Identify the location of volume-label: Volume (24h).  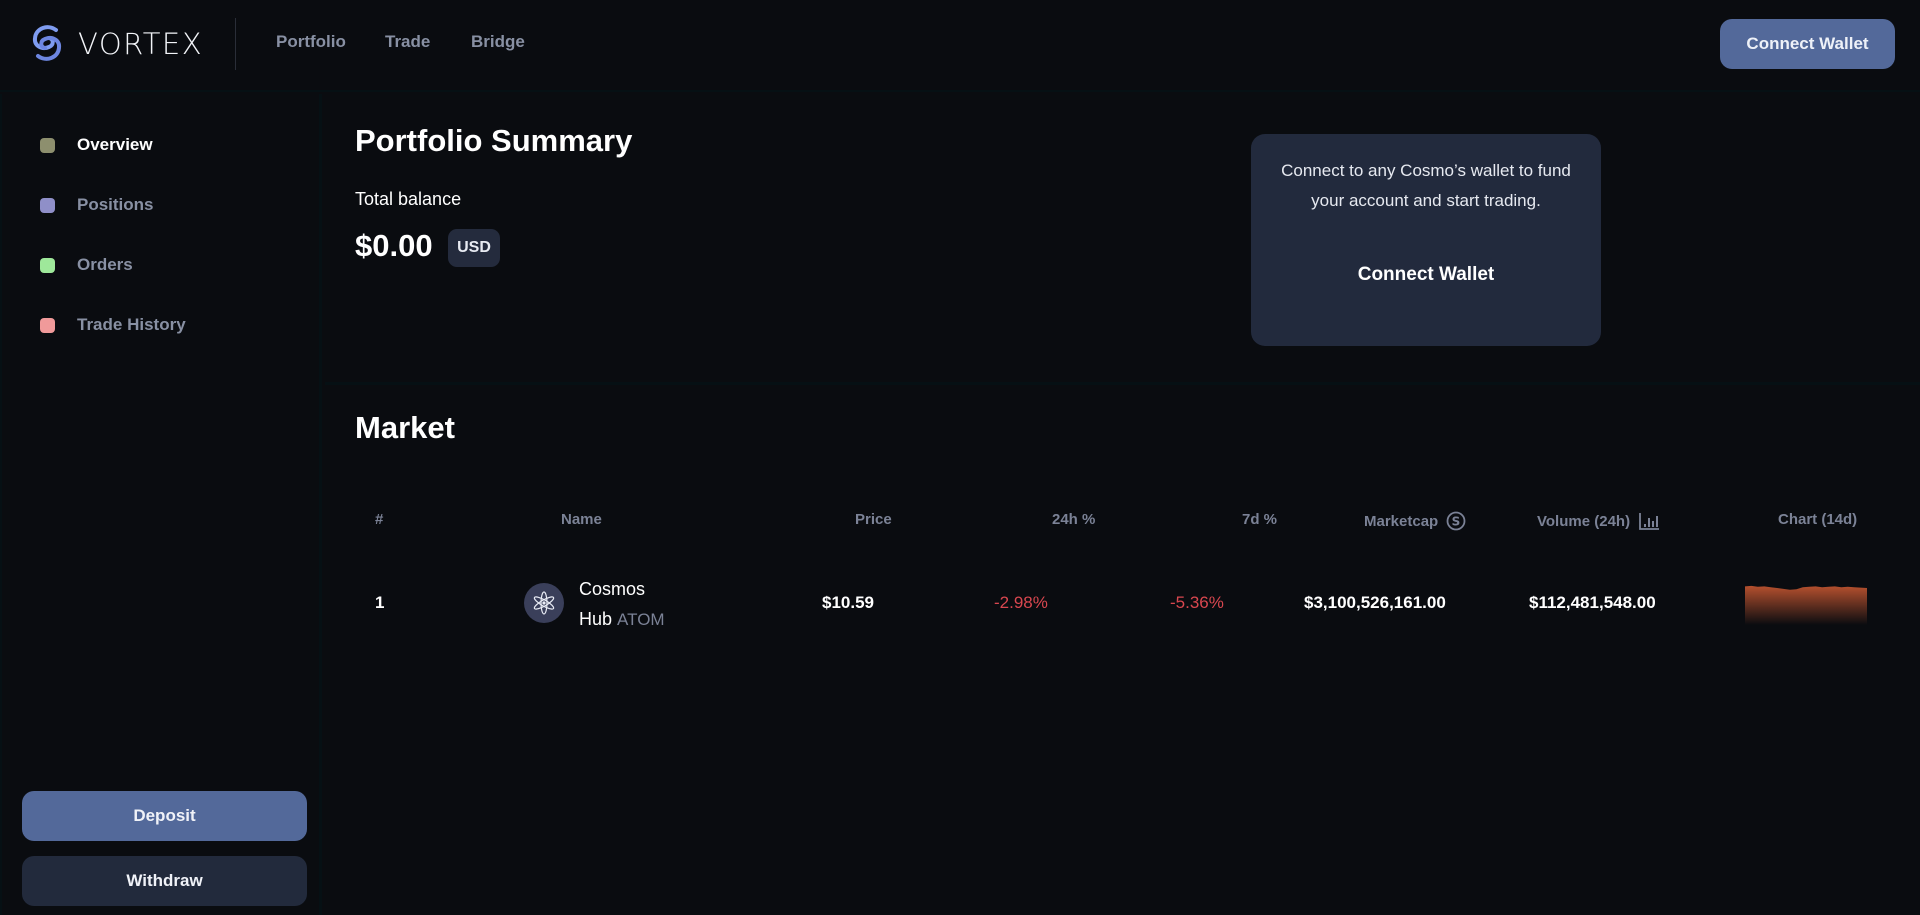
(1584, 521).